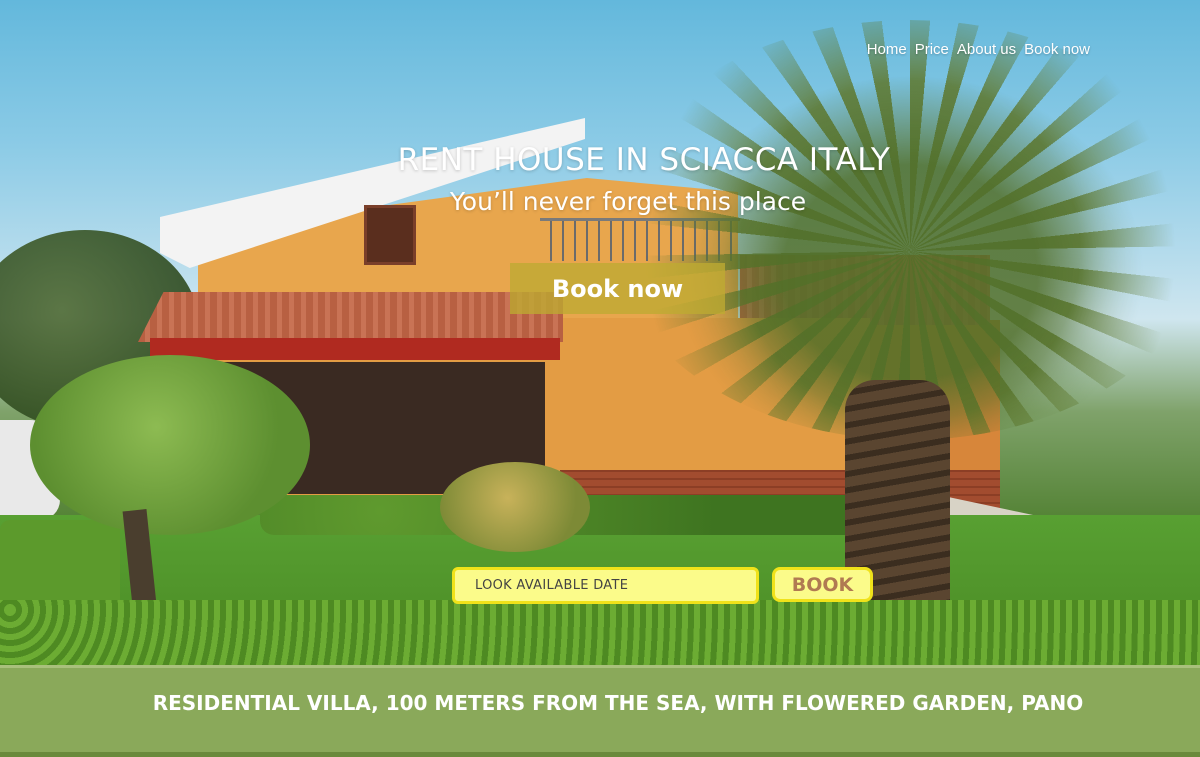 The height and width of the screenshot is (757, 1200). I want to click on nav-about-link: About us, so click(986, 49).